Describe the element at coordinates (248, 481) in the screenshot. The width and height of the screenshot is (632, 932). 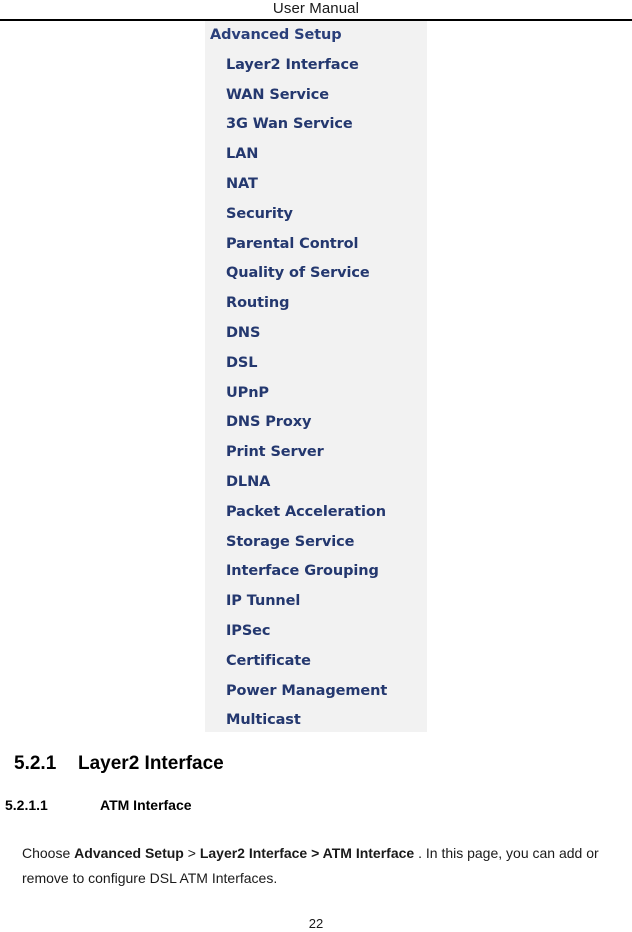
I see `menu-item-label: DLNA` at that location.